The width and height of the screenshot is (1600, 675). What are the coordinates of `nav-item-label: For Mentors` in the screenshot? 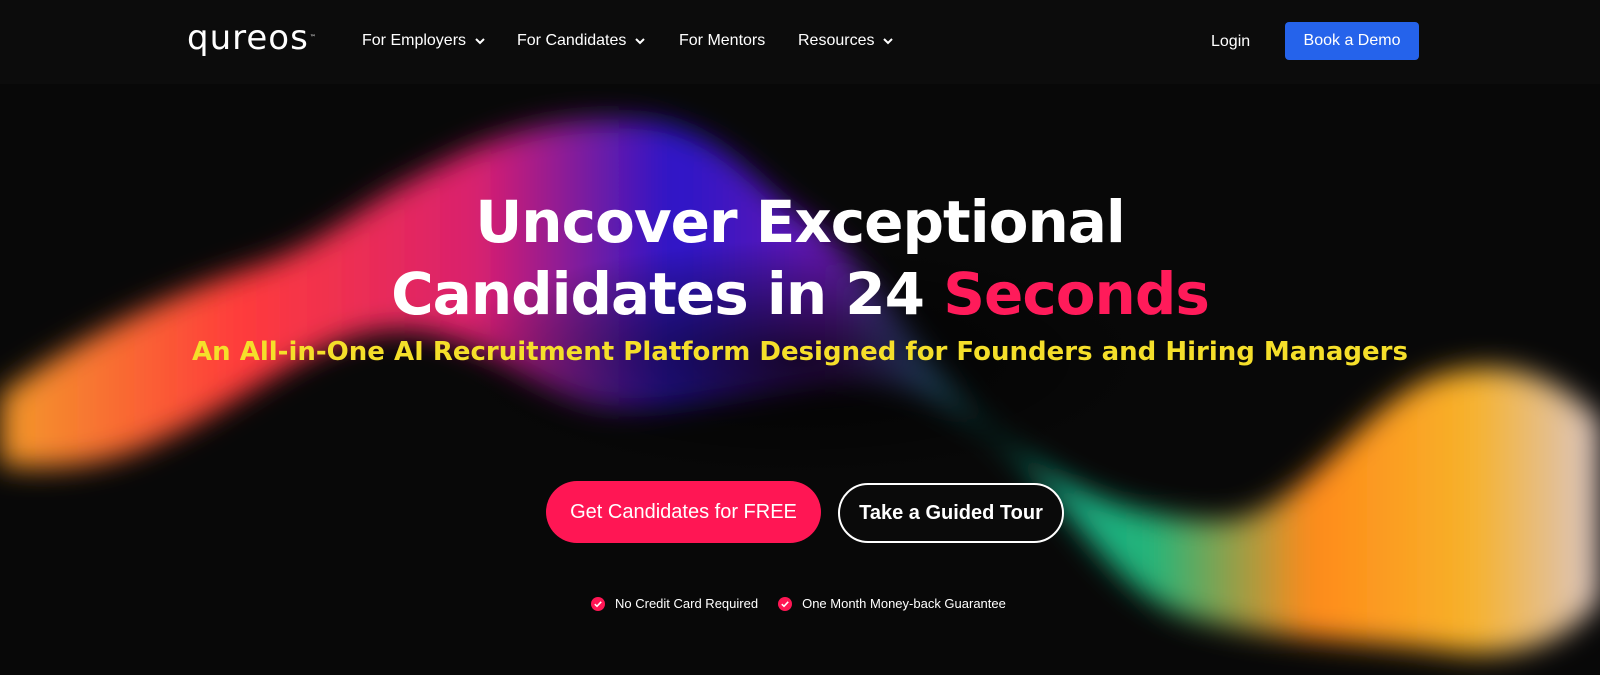 It's located at (722, 40).